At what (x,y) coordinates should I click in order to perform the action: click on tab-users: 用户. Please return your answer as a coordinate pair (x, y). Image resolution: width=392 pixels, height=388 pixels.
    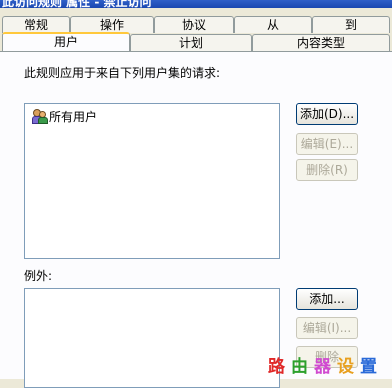
    Looking at the image, I should click on (66, 41).